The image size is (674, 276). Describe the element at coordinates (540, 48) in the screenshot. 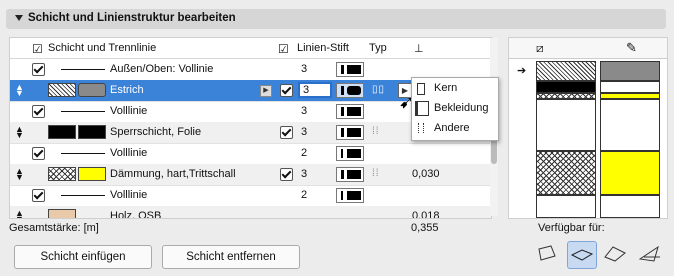

I see `hatch-pattern-icon: ⧄` at that location.